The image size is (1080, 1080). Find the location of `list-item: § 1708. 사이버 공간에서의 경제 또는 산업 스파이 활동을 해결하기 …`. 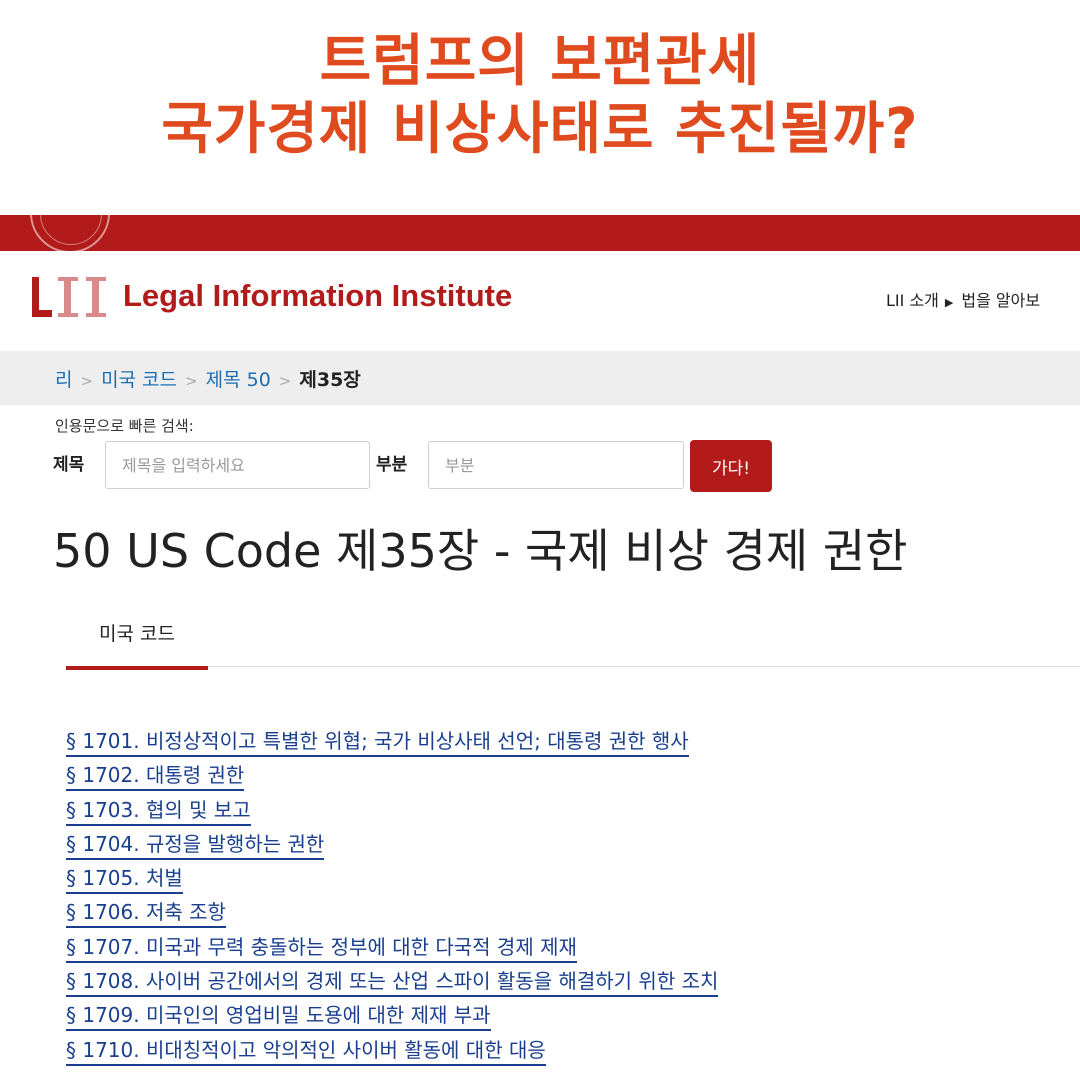

list-item: § 1708. 사이버 공간에서의 경제 또는 산업 스파이 활동을 해결하기 … is located at coordinates (392, 982).